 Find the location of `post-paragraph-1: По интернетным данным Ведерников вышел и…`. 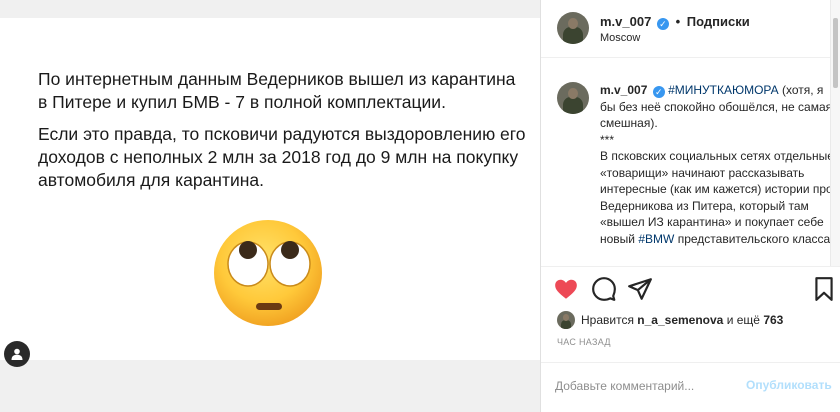

post-paragraph-1: По интернетным данным Ведерников вышел и… is located at coordinates (277, 90).